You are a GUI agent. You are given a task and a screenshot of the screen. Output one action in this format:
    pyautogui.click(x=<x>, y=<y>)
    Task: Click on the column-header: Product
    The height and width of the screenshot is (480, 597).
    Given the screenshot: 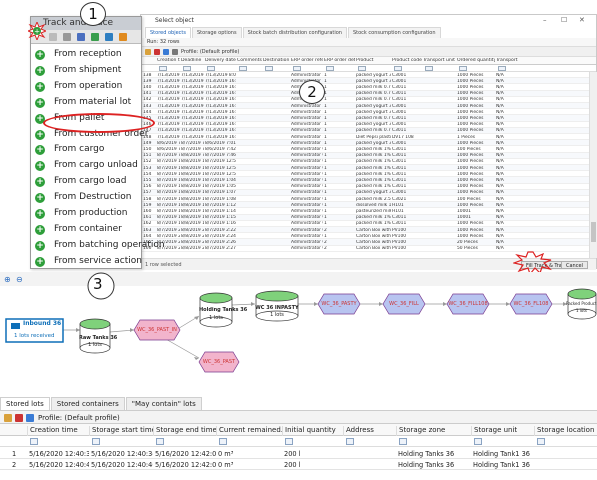 What is the action you would take?
    pyautogui.click(x=373, y=60)
    